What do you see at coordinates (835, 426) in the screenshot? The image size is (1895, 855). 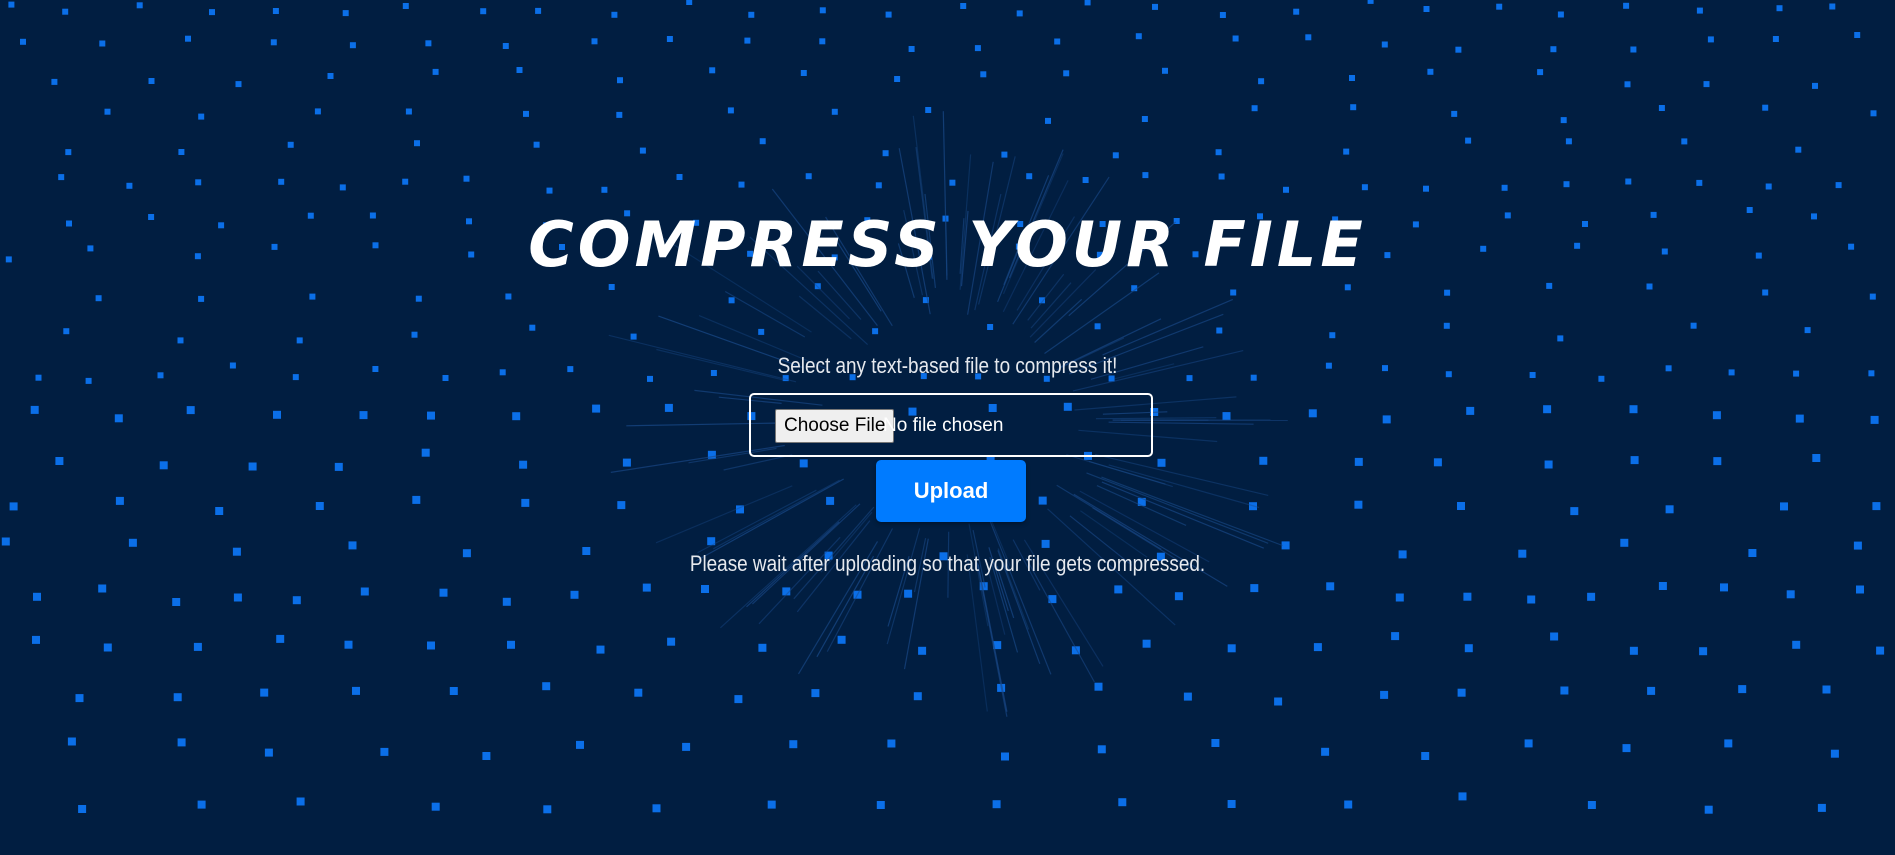 I see `choose-file-button: Choose File` at bounding box center [835, 426].